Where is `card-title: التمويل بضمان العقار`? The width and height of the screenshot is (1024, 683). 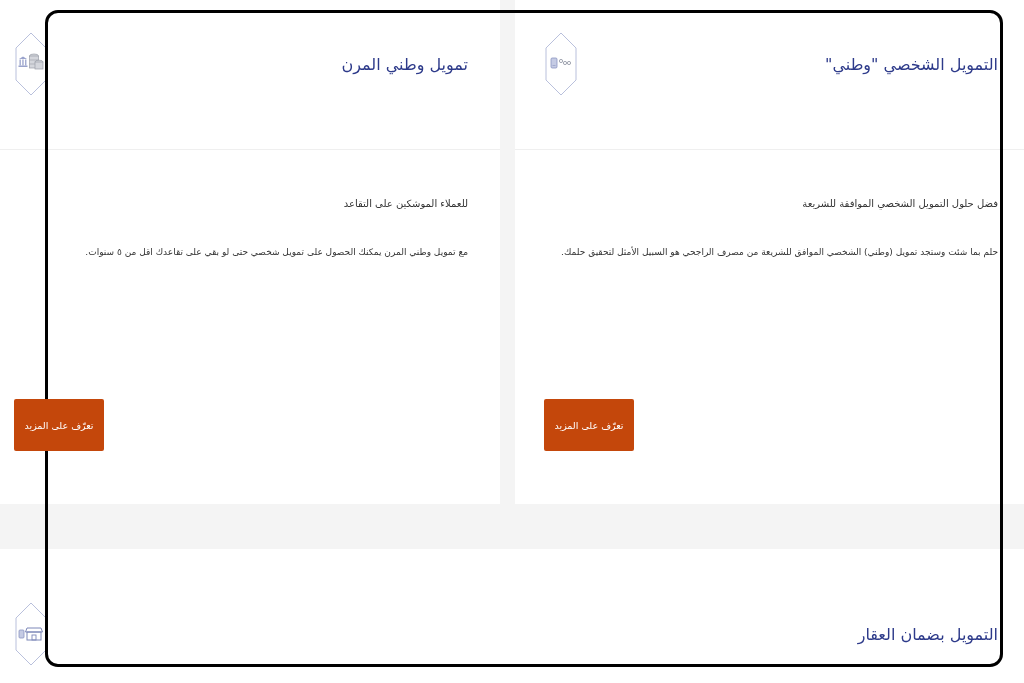 card-title: التمويل بضمان العقار is located at coordinates (927, 634).